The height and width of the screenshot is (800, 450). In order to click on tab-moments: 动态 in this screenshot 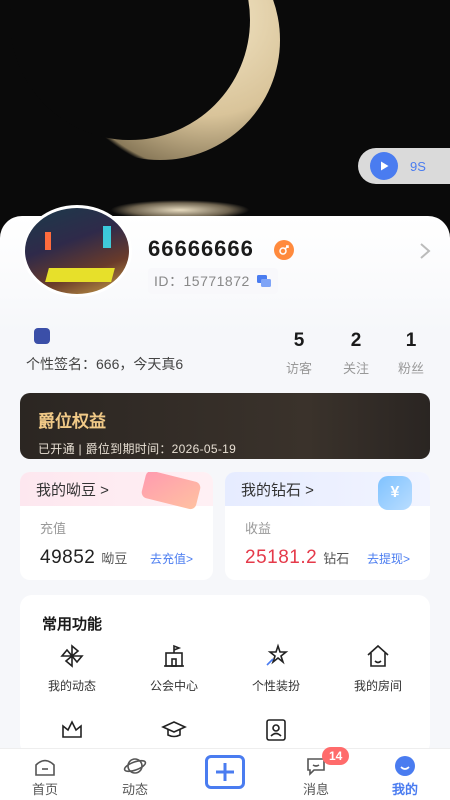, I will do `click(135, 776)`.